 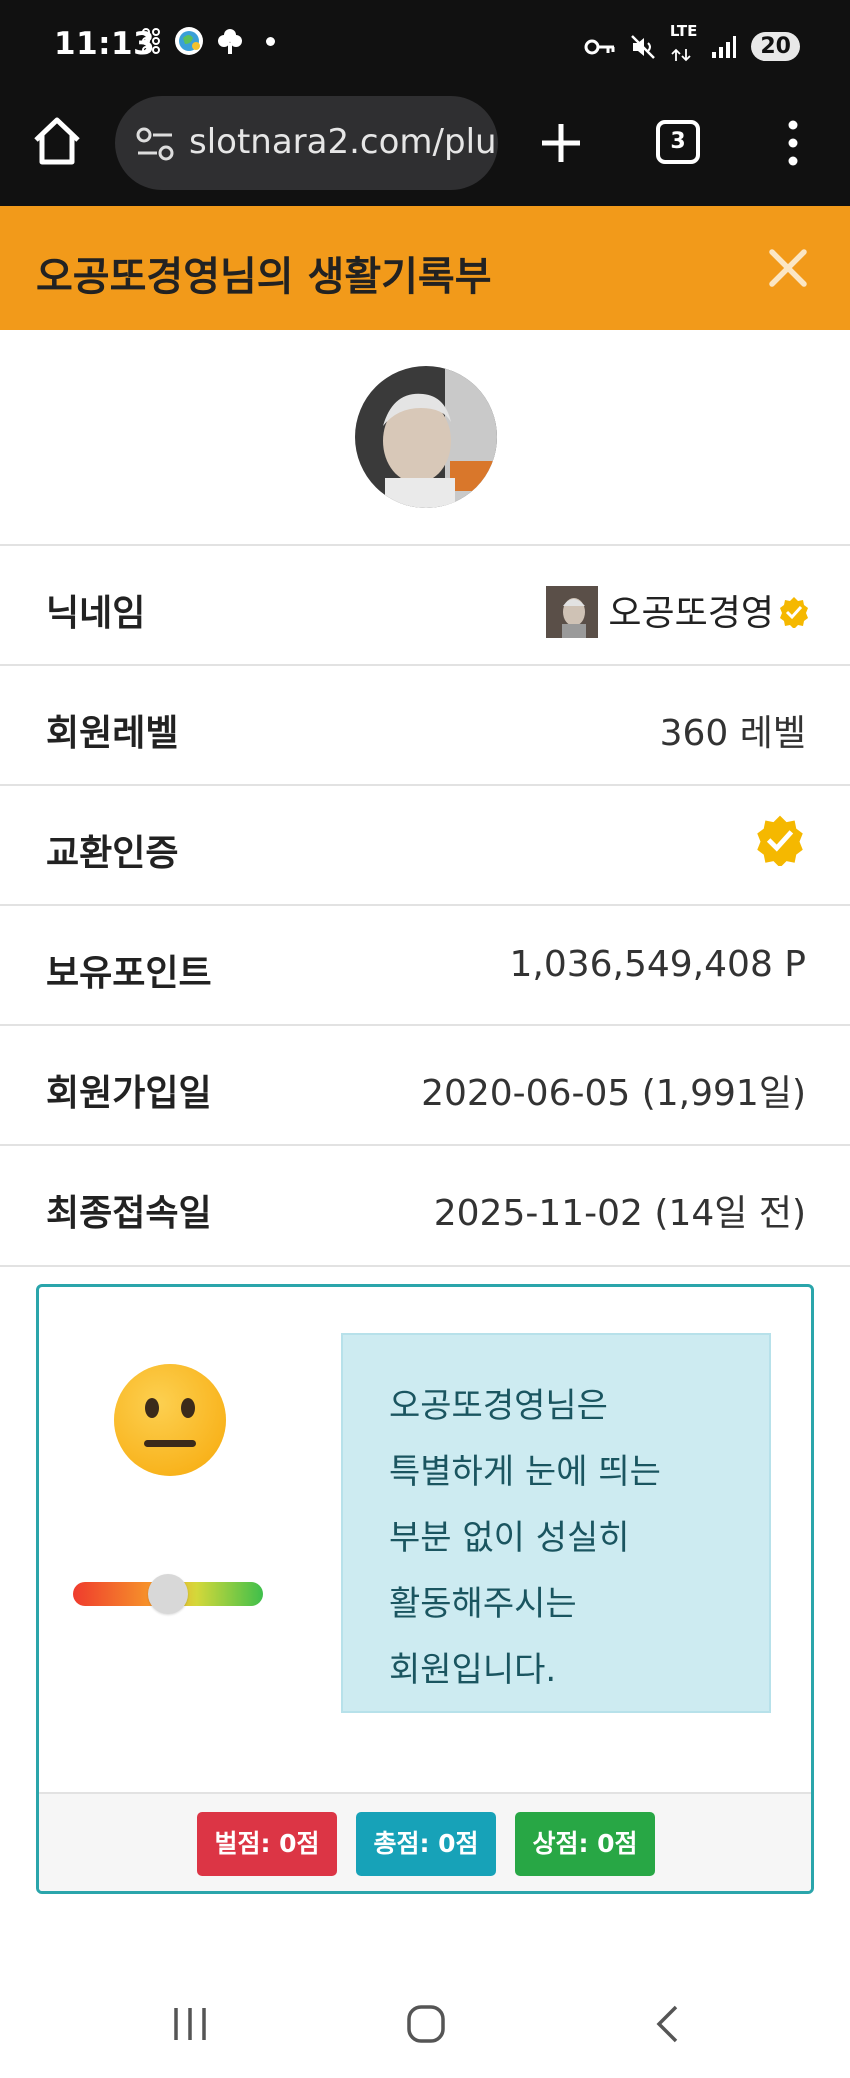 I want to click on site-settings-icon, so click(x=155, y=144).